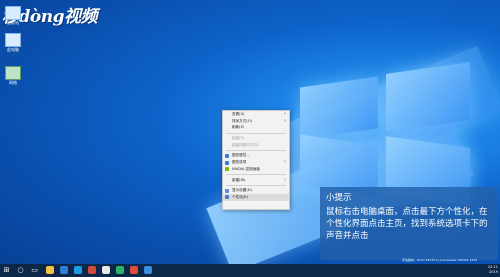 The image size is (500, 277). What do you see at coordinates (245, 144) in the screenshot?
I see `menu-item-label: 粘贴快捷方式(S)` at bounding box center [245, 144].